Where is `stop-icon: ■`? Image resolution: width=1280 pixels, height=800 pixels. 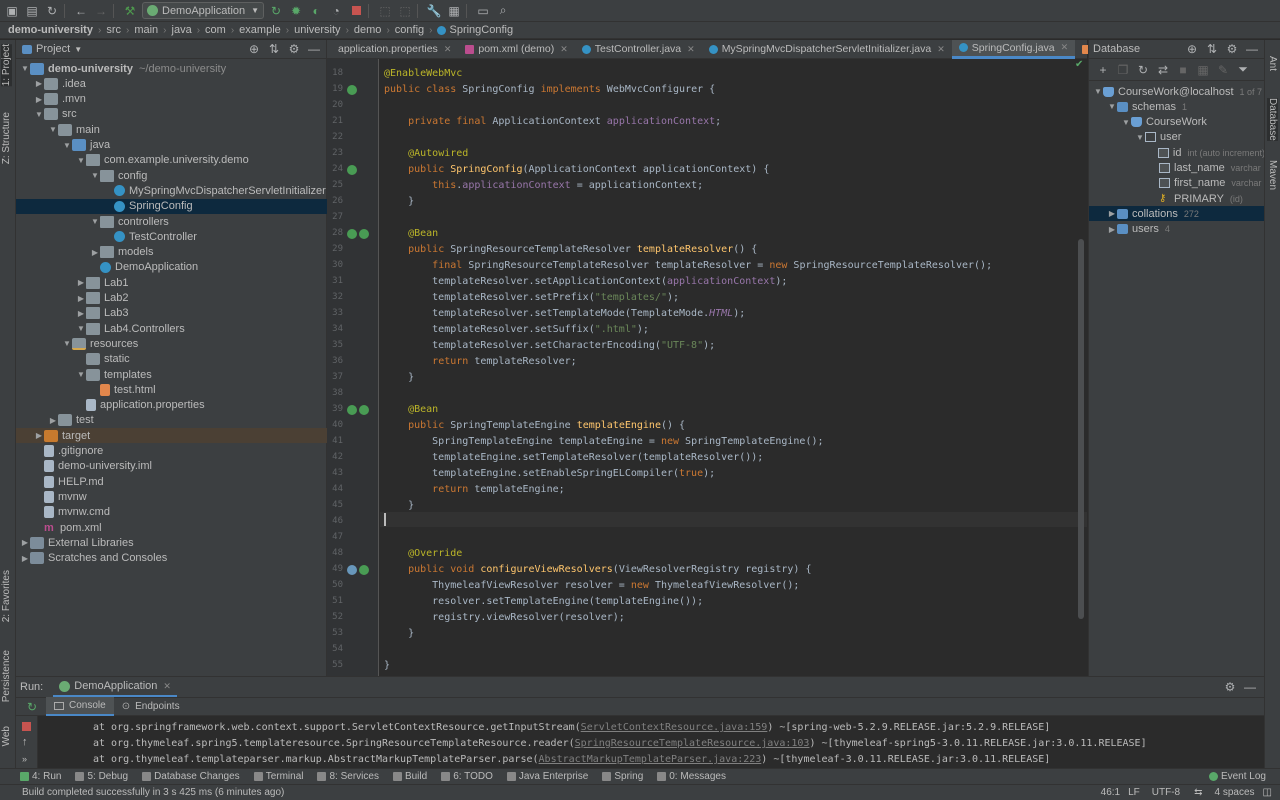 stop-icon: ■ is located at coordinates (1183, 70).